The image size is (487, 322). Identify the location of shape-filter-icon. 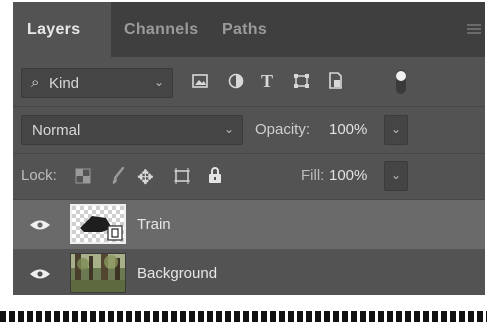
(301, 83).